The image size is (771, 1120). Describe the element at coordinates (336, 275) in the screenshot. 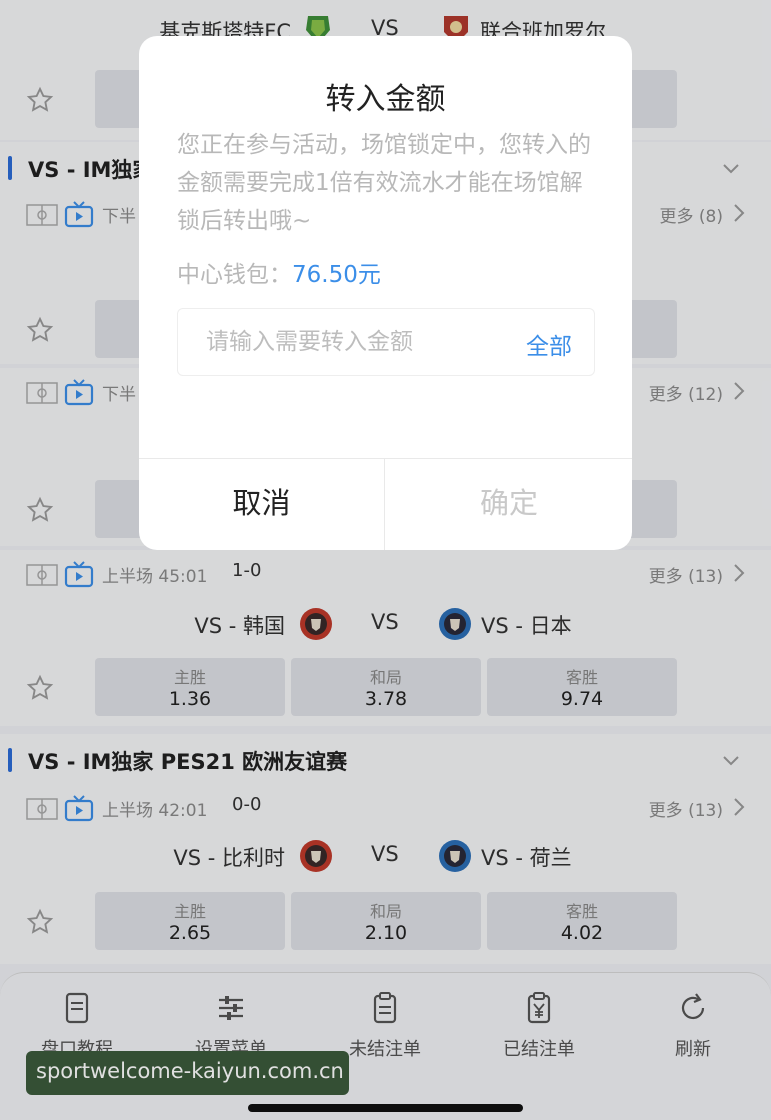

I see `wallet-amount: 76.50元` at that location.